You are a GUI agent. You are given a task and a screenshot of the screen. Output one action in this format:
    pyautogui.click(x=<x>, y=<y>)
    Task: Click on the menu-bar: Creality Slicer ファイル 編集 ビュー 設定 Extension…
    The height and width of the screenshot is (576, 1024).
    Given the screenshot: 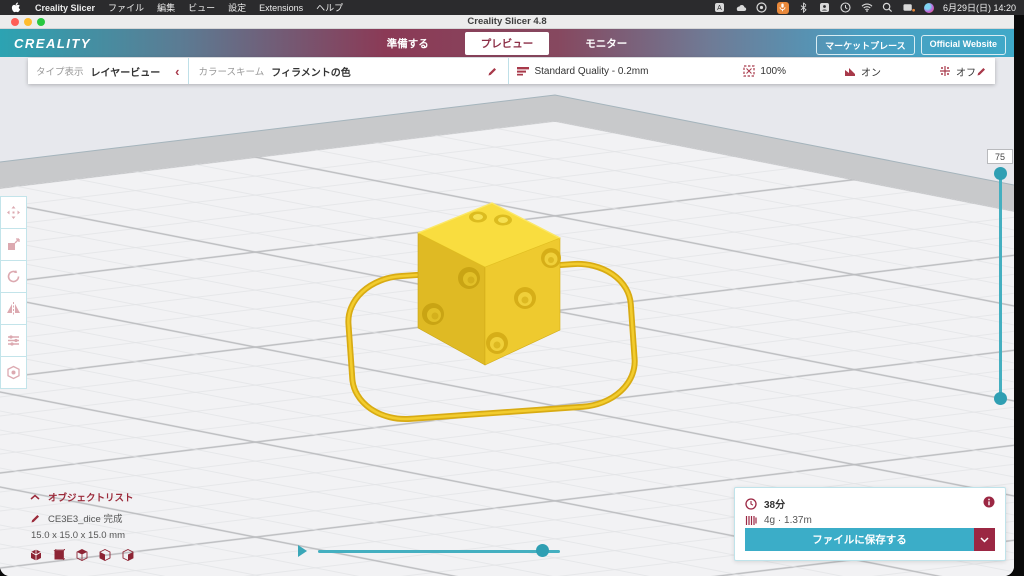 What is the action you would take?
    pyautogui.click(x=512, y=7)
    